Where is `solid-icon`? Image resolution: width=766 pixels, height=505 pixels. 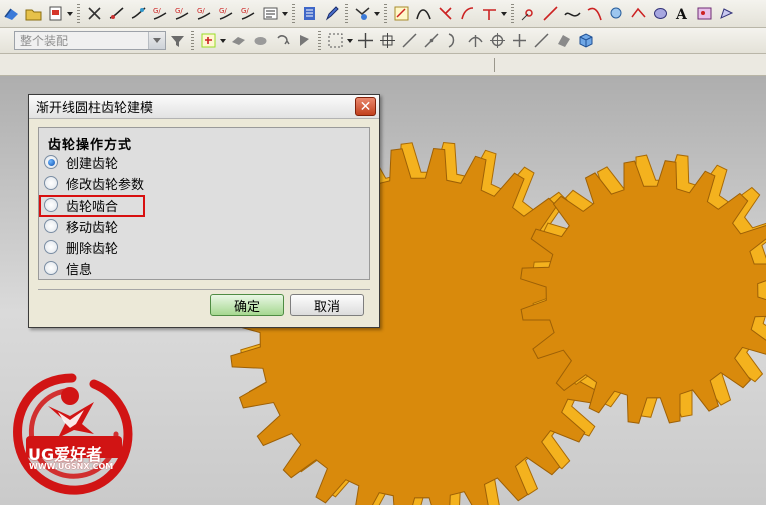 solid-icon is located at coordinates (260, 41).